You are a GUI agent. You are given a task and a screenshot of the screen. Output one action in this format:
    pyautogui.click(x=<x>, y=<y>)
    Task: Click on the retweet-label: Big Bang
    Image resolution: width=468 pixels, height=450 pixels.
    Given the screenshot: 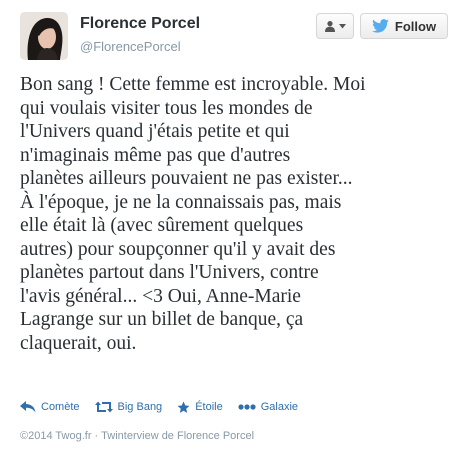 What is the action you would take?
    pyautogui.click(x=140, y=407)
    